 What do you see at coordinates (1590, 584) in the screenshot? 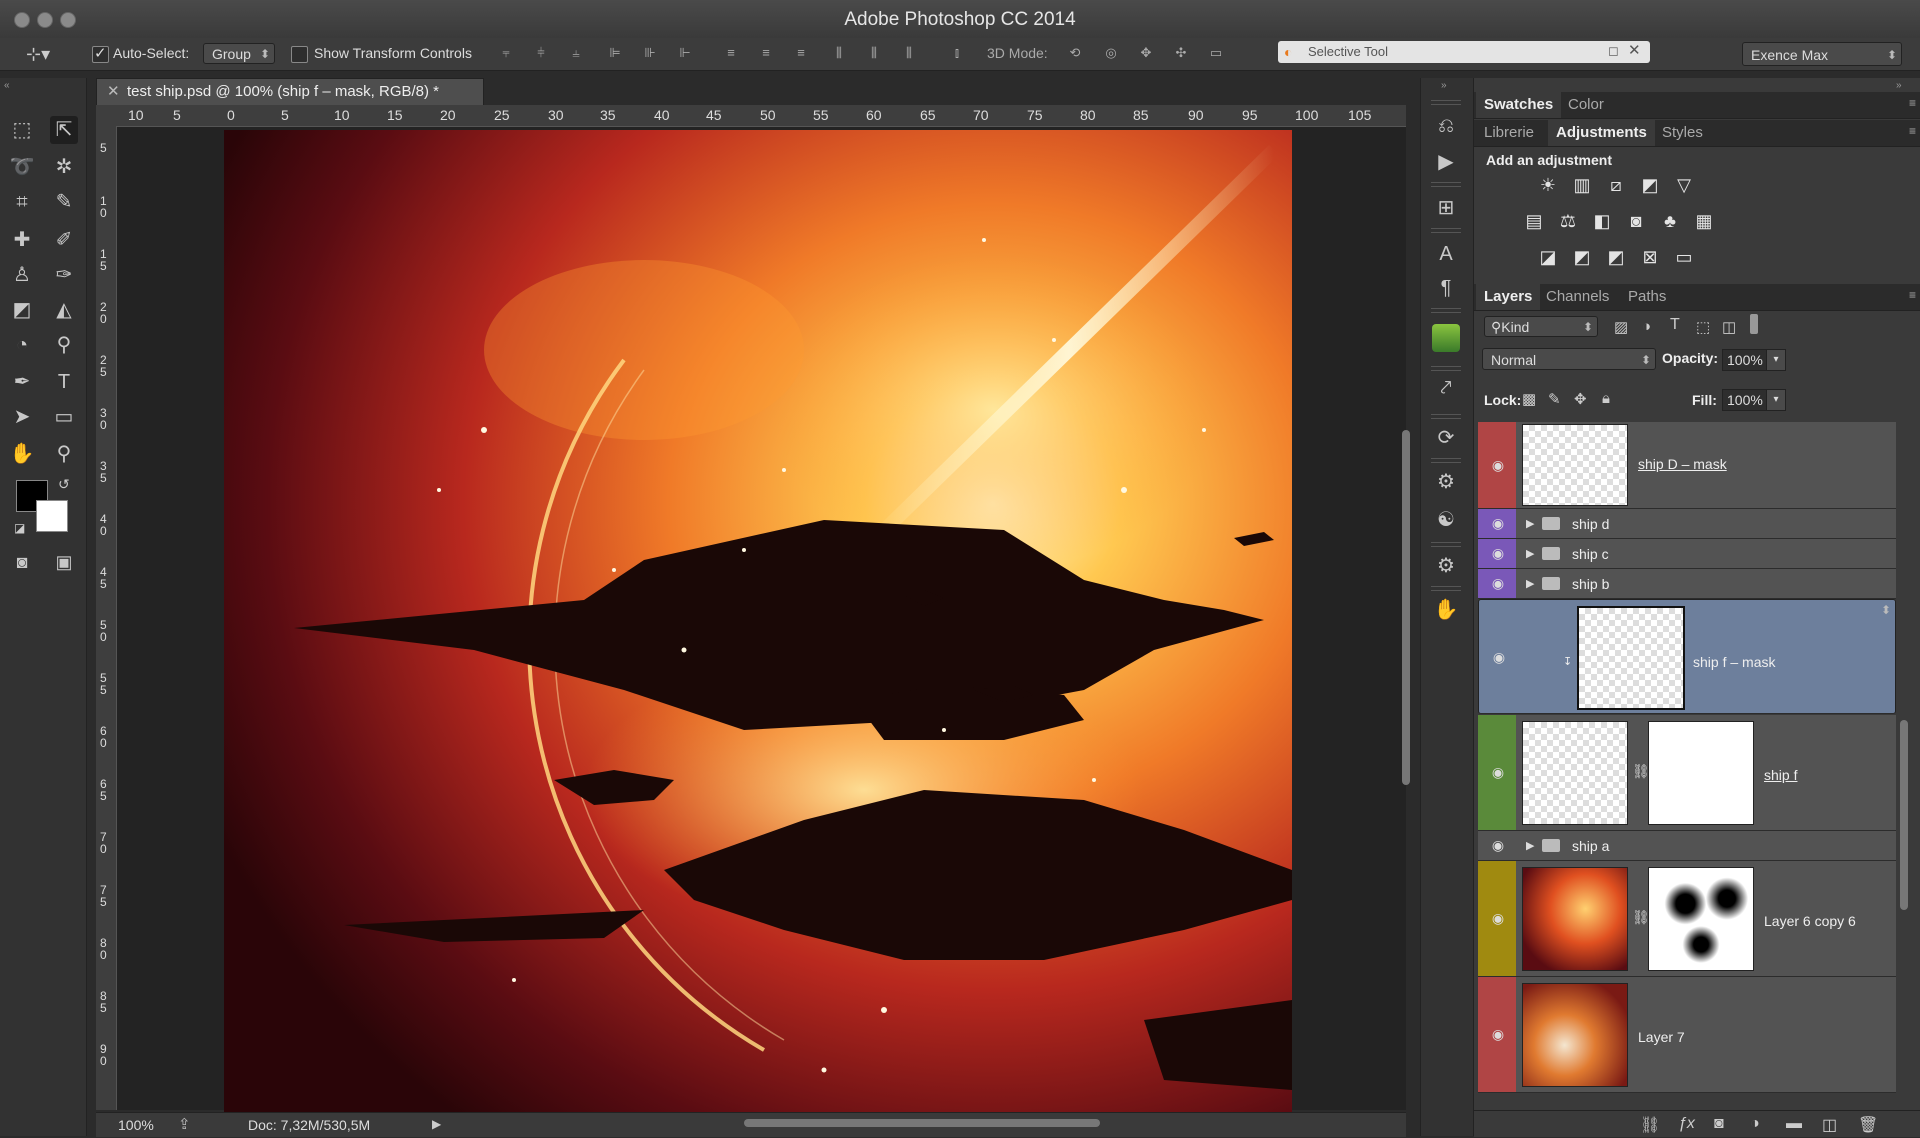
I see `layer-name: ship b` at bounding box center [1590, 584].